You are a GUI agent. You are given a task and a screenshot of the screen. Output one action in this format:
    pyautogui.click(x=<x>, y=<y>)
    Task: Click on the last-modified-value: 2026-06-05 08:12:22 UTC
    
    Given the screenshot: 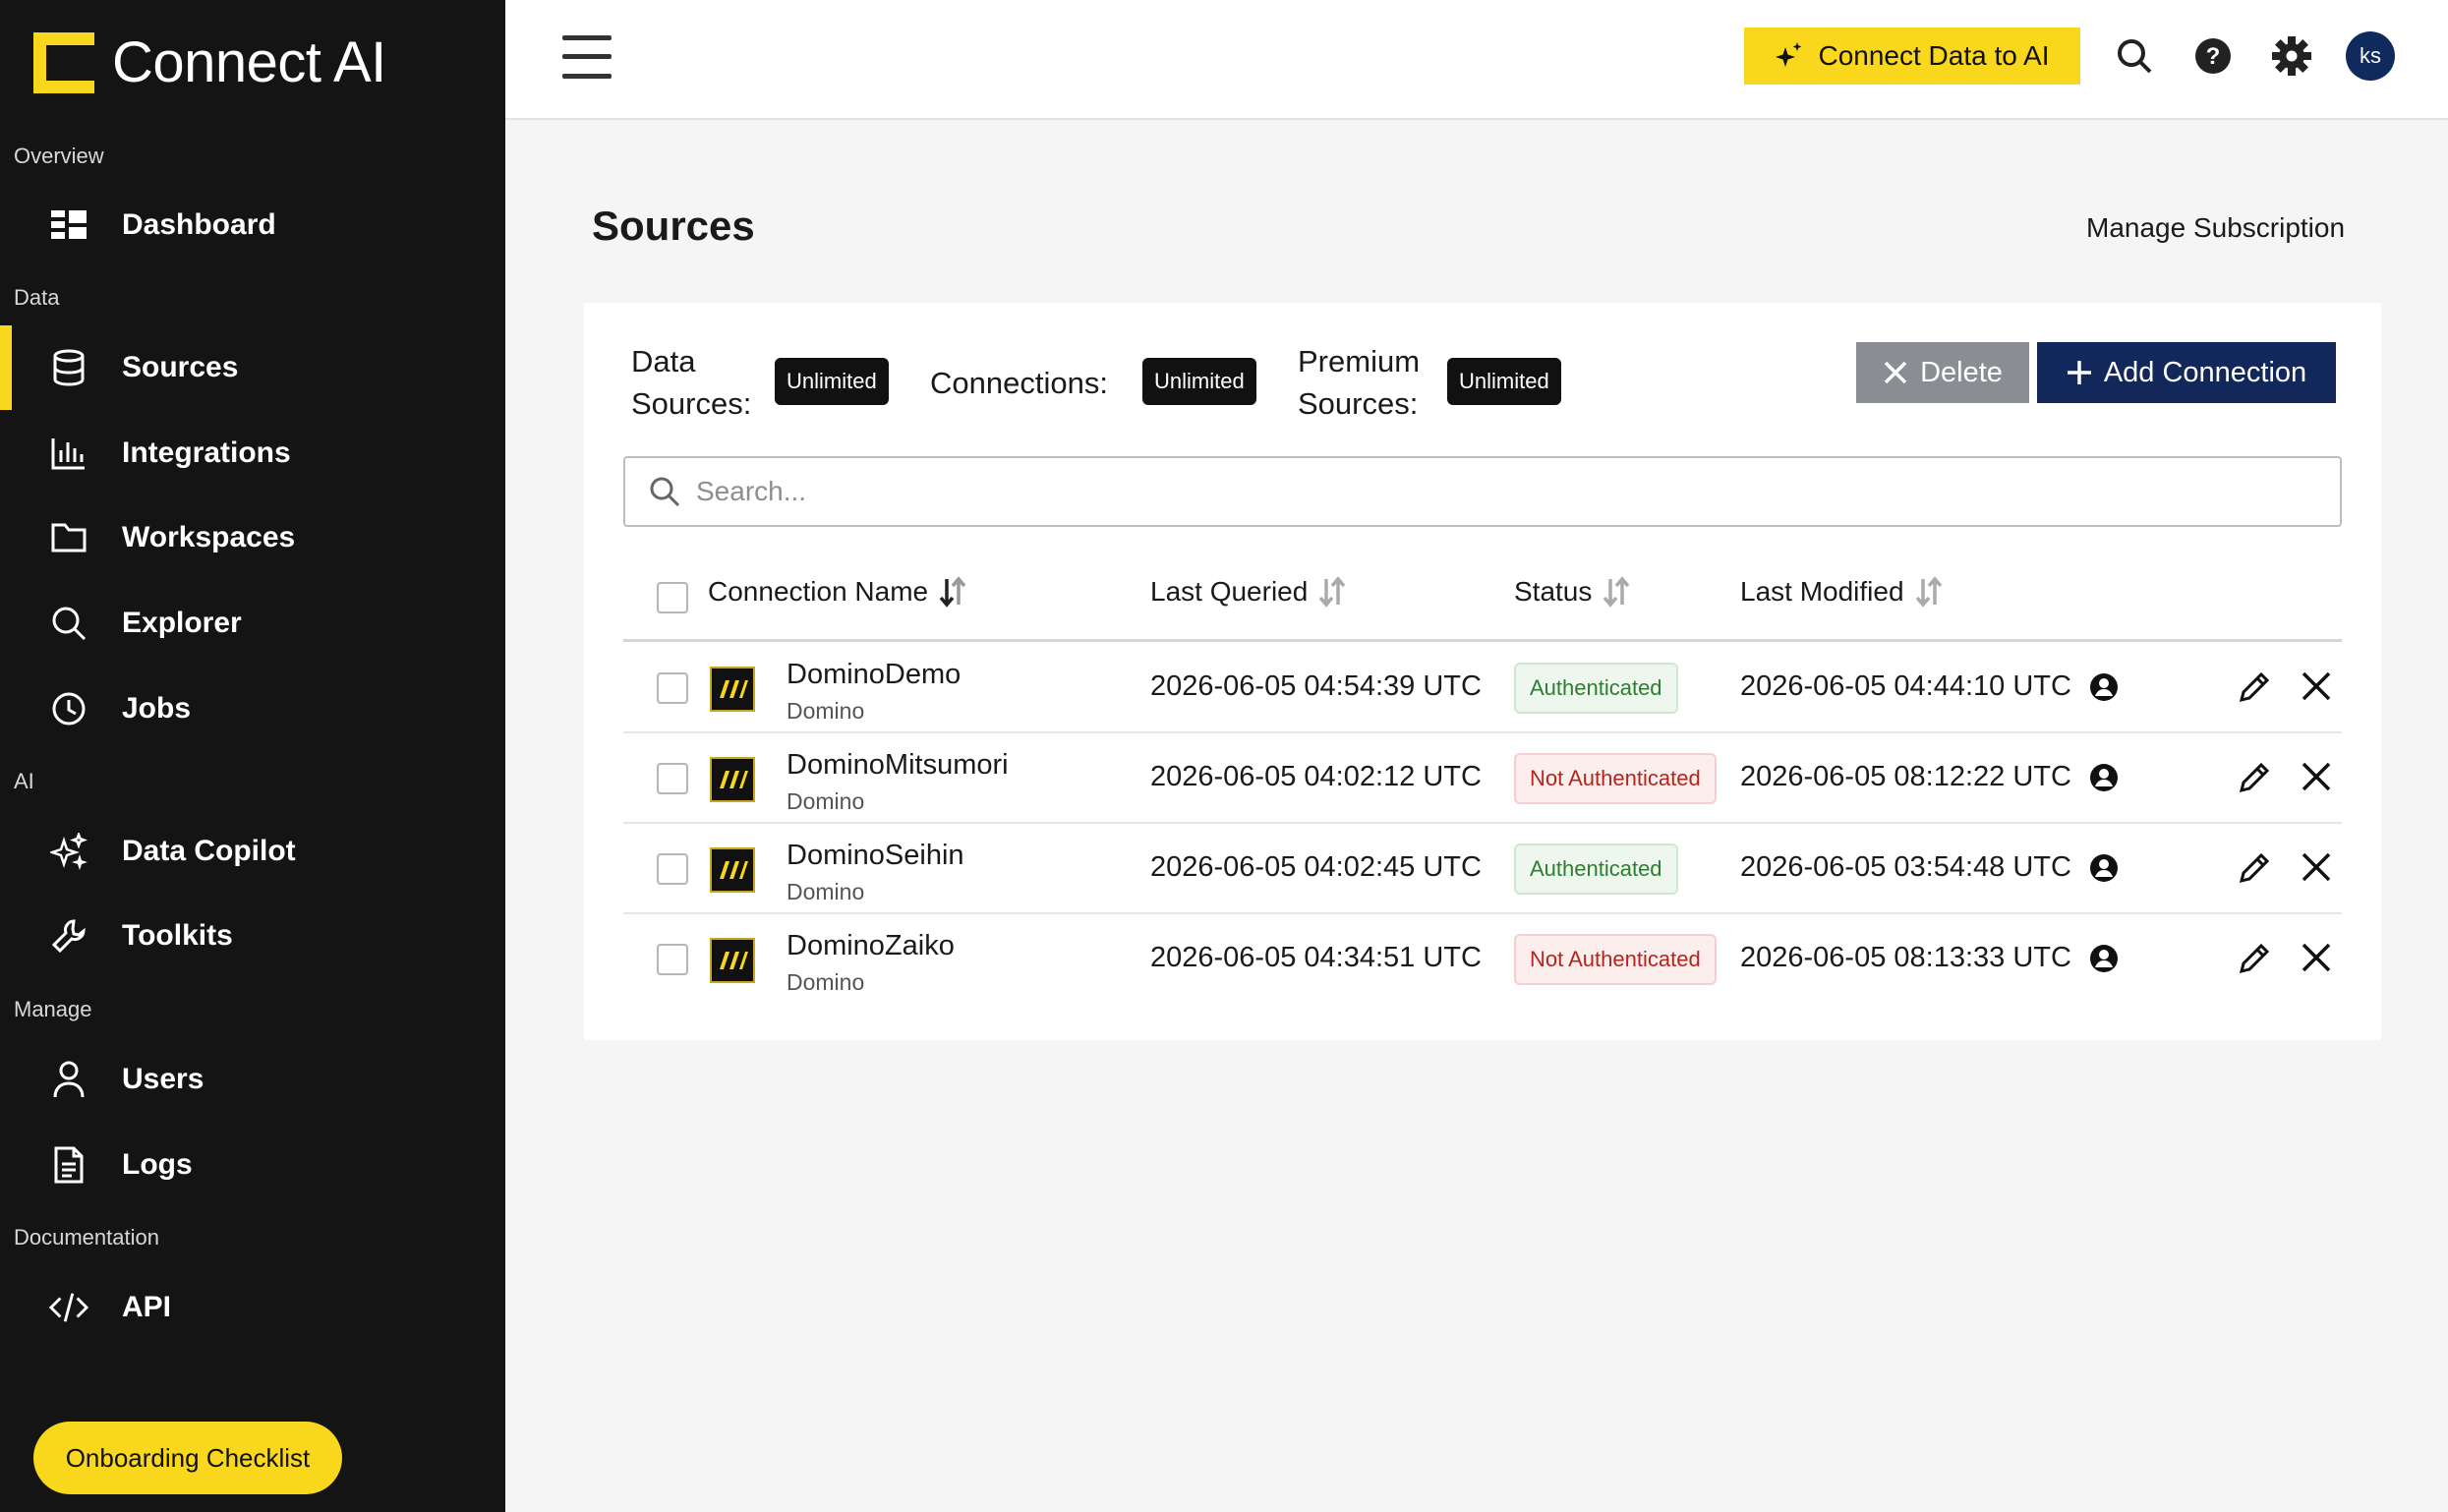 What is the action you would take?
    pyautogui.click(x=1905, y=776)
    